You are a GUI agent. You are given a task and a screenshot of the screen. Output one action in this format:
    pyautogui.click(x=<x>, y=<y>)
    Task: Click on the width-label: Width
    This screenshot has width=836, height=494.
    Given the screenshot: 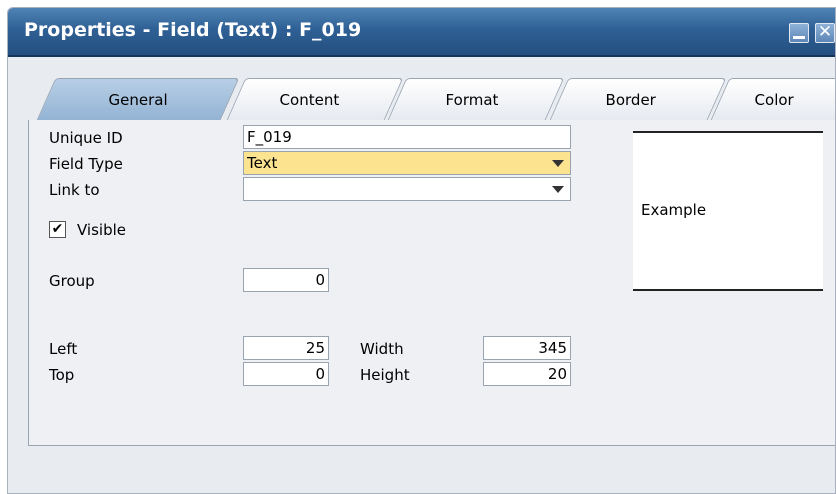 What is the action you would take?
    pyautogui.click(x=382, y=349)
    